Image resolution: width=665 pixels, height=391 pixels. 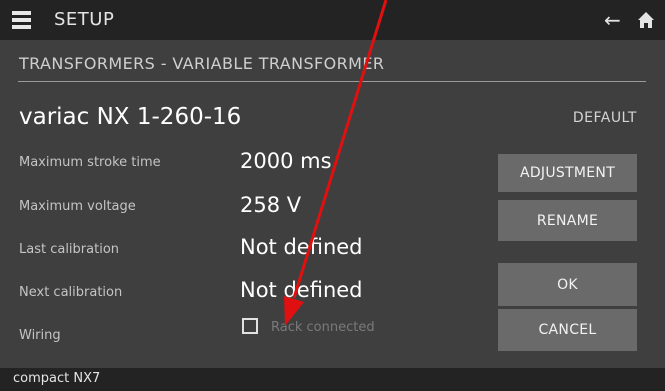 What do you see at coordinates (271, 205) in the screenshot?
I see `max-voltage-value: 258 V` at bounding box center [271, 205].